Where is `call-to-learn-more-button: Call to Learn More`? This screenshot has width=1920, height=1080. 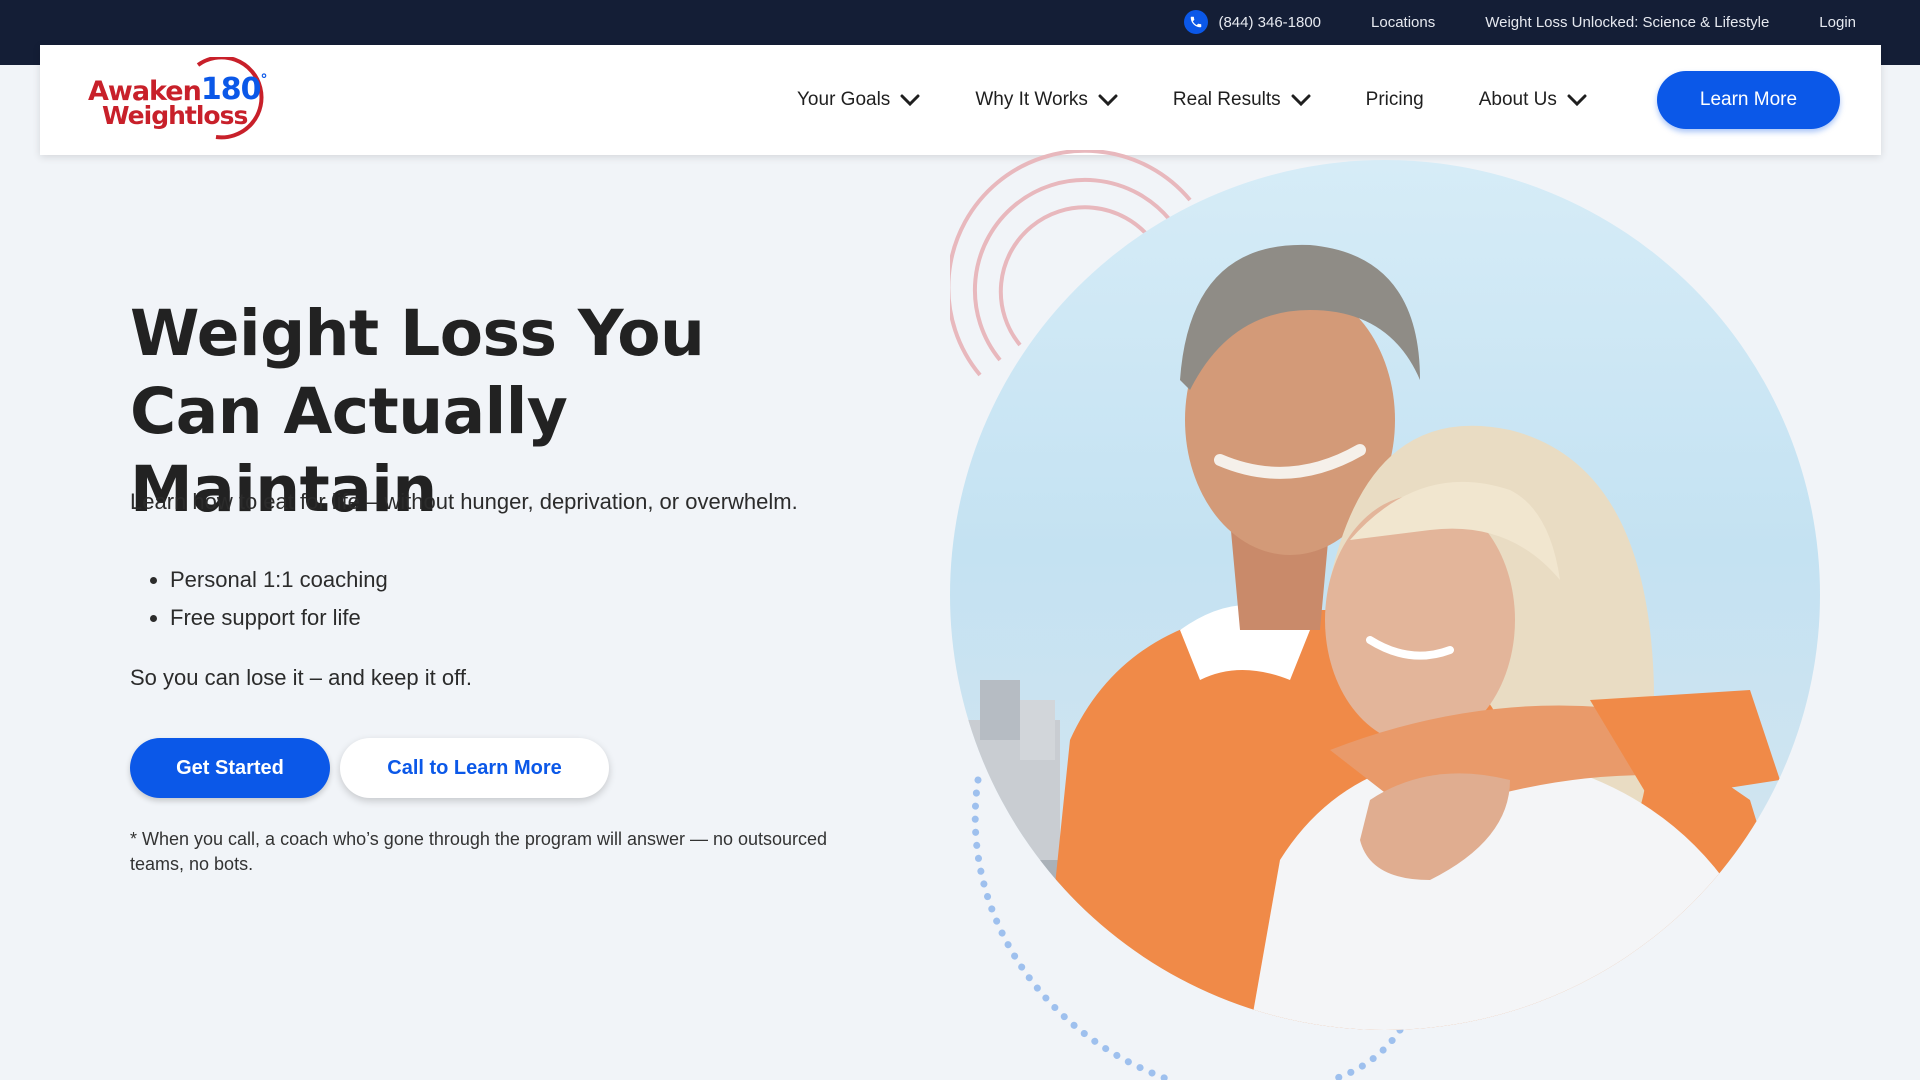 call-to-learn-more-button: Call to Learn More is located at coordinates (474, 768).